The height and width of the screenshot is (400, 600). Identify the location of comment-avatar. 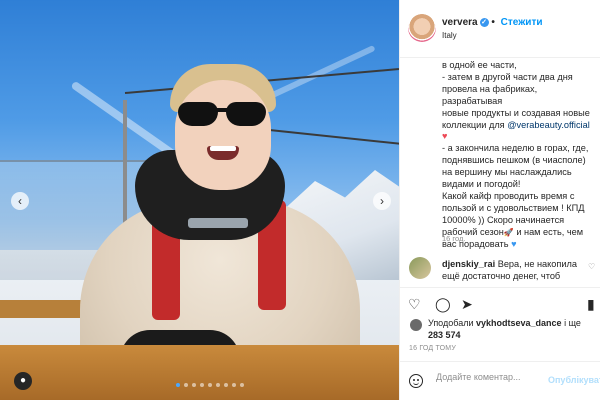
(420, 268).